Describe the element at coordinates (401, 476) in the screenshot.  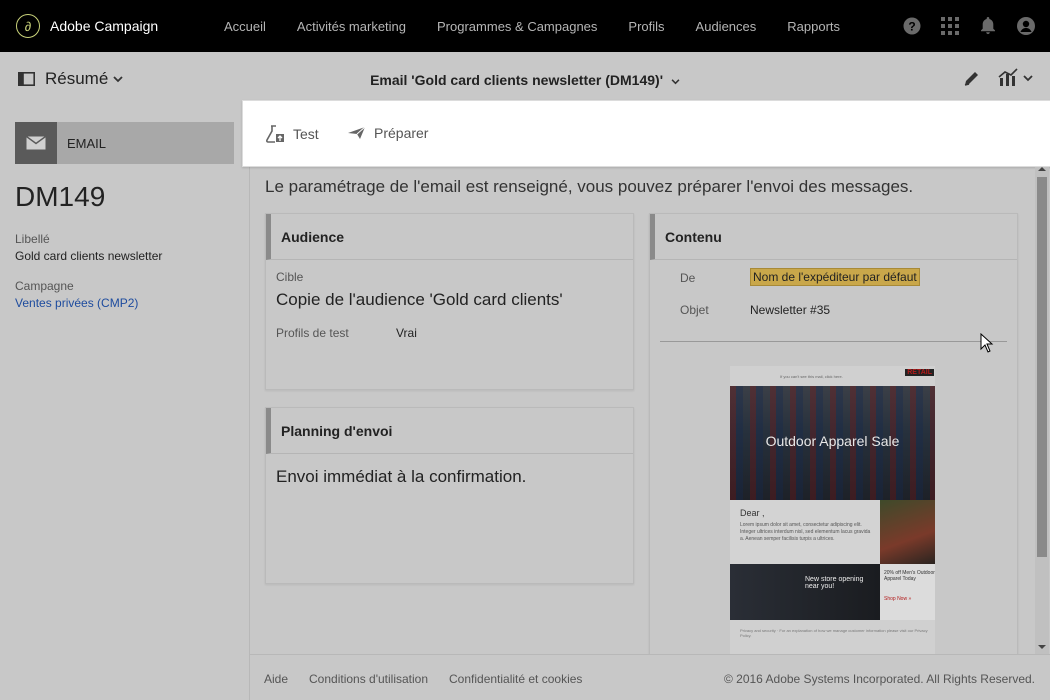
I see `schedule-value: Envoi immédiat à la confirmation.` at that location.